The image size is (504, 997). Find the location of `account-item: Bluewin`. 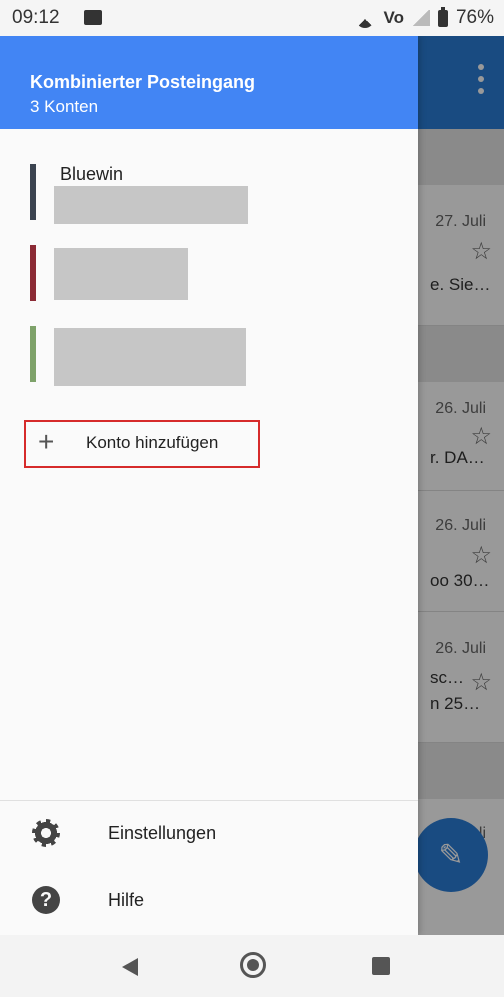

account-item: Bluewin is located at coordinates (209, 194).